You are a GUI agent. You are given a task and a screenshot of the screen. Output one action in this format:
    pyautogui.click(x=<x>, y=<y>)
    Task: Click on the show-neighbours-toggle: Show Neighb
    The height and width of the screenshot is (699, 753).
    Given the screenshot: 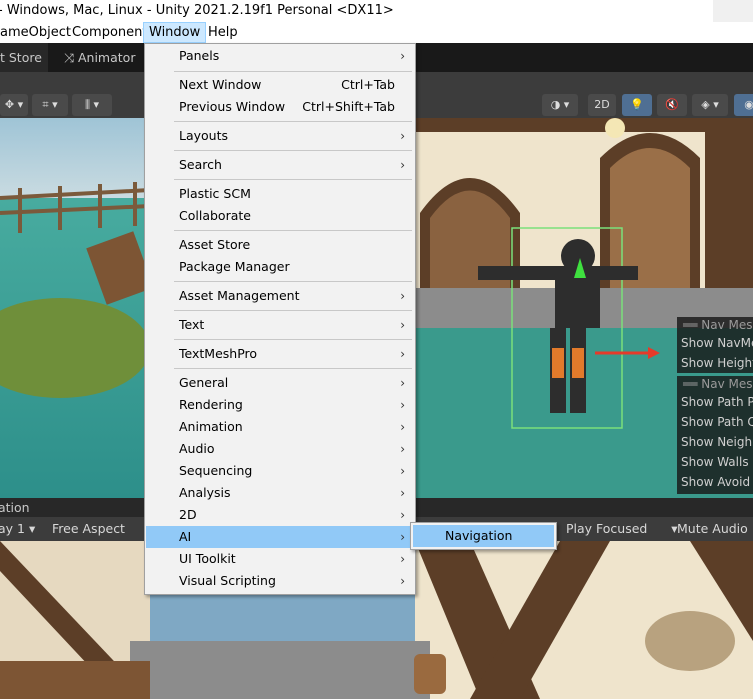 What is the action you would take?
    pyautogui.click(x=715, y=442)
    